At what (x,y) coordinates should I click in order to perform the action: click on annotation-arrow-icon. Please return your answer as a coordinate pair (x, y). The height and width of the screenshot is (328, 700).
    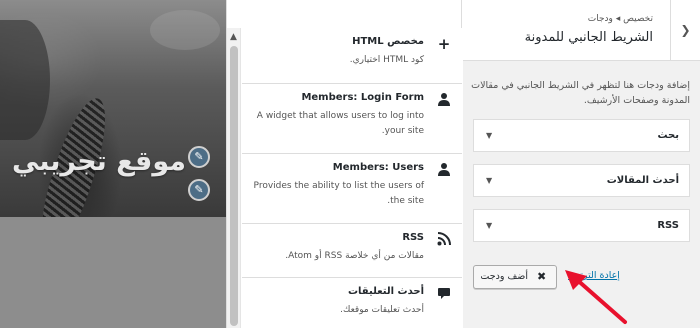
    Looking at the image, I should click on (596, 297).